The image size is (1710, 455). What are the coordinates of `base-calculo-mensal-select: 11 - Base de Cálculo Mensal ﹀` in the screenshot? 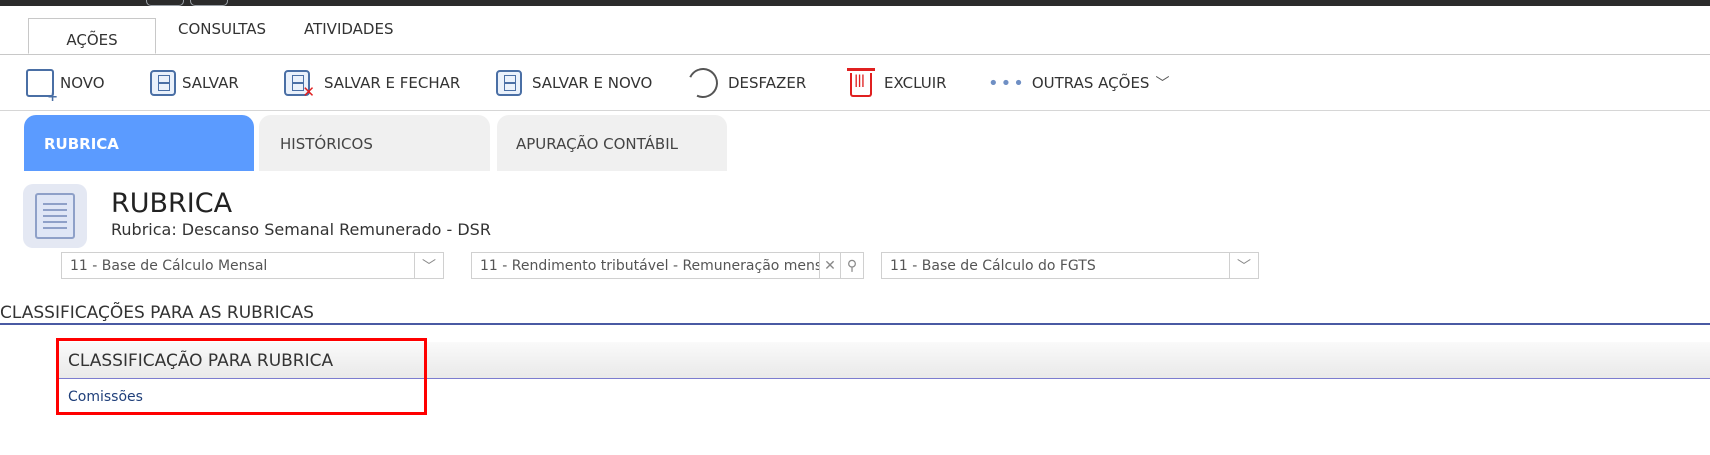 It's located at (252, 265).